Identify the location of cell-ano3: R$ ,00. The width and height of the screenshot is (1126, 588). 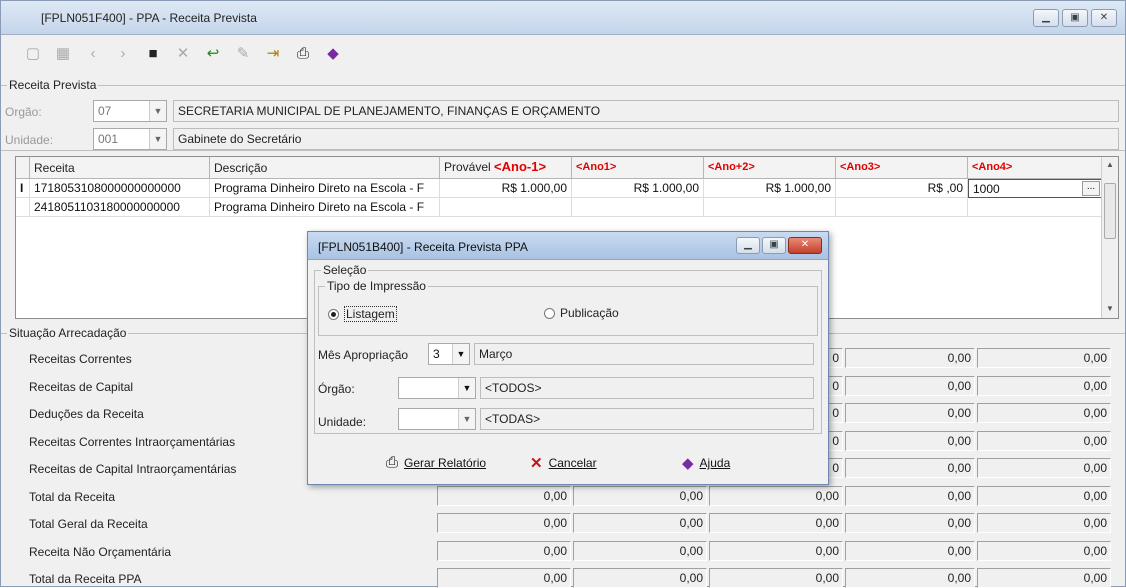
(902, 188).